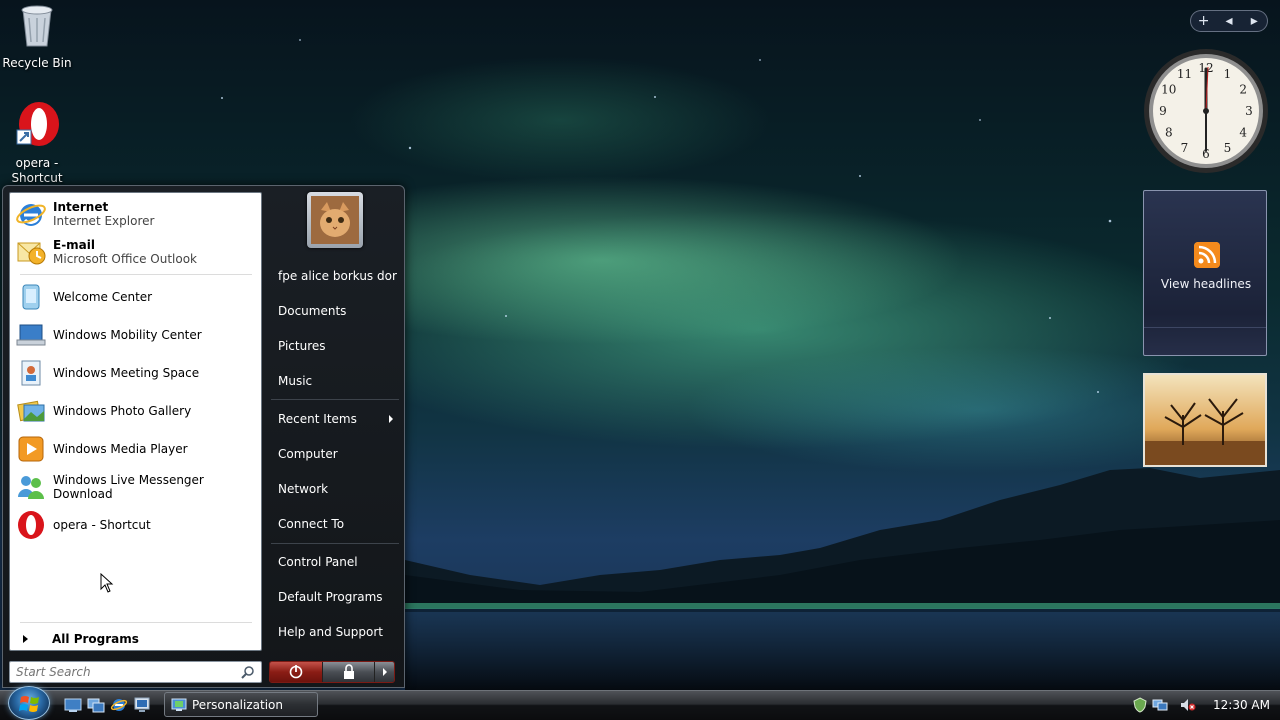 The image size is (1280, 720). Describe the element at coordinates (335, 454) in the screenshot. I see `computer-link: Computer` at that location.